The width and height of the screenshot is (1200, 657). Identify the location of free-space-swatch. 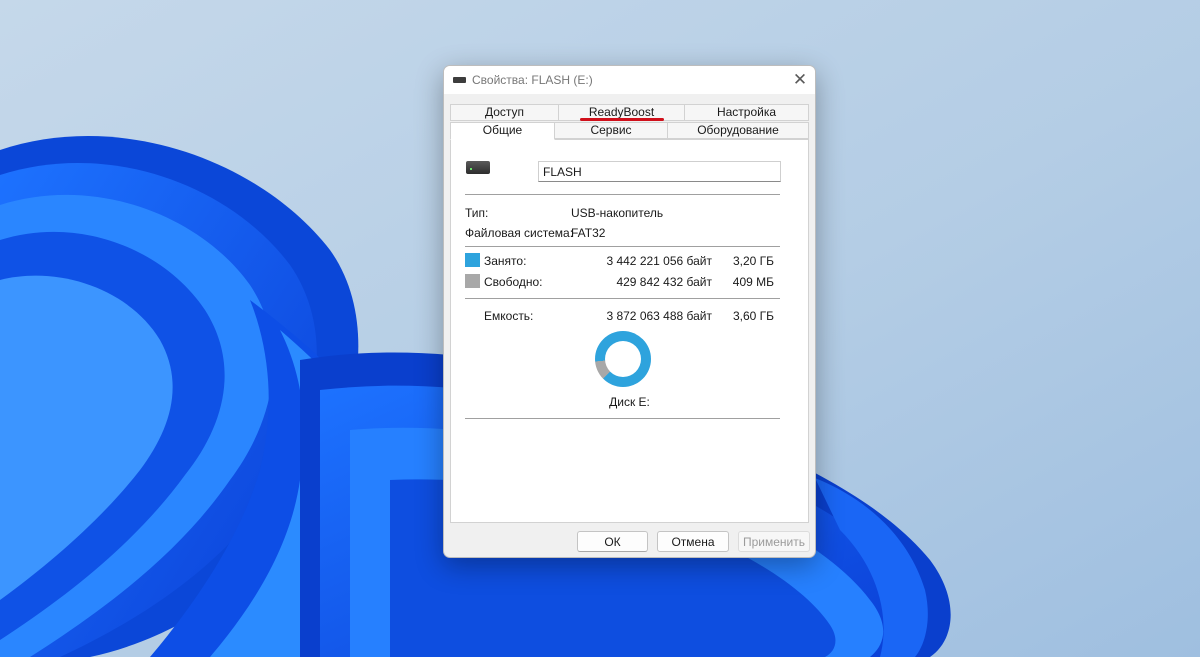
(472, 281).